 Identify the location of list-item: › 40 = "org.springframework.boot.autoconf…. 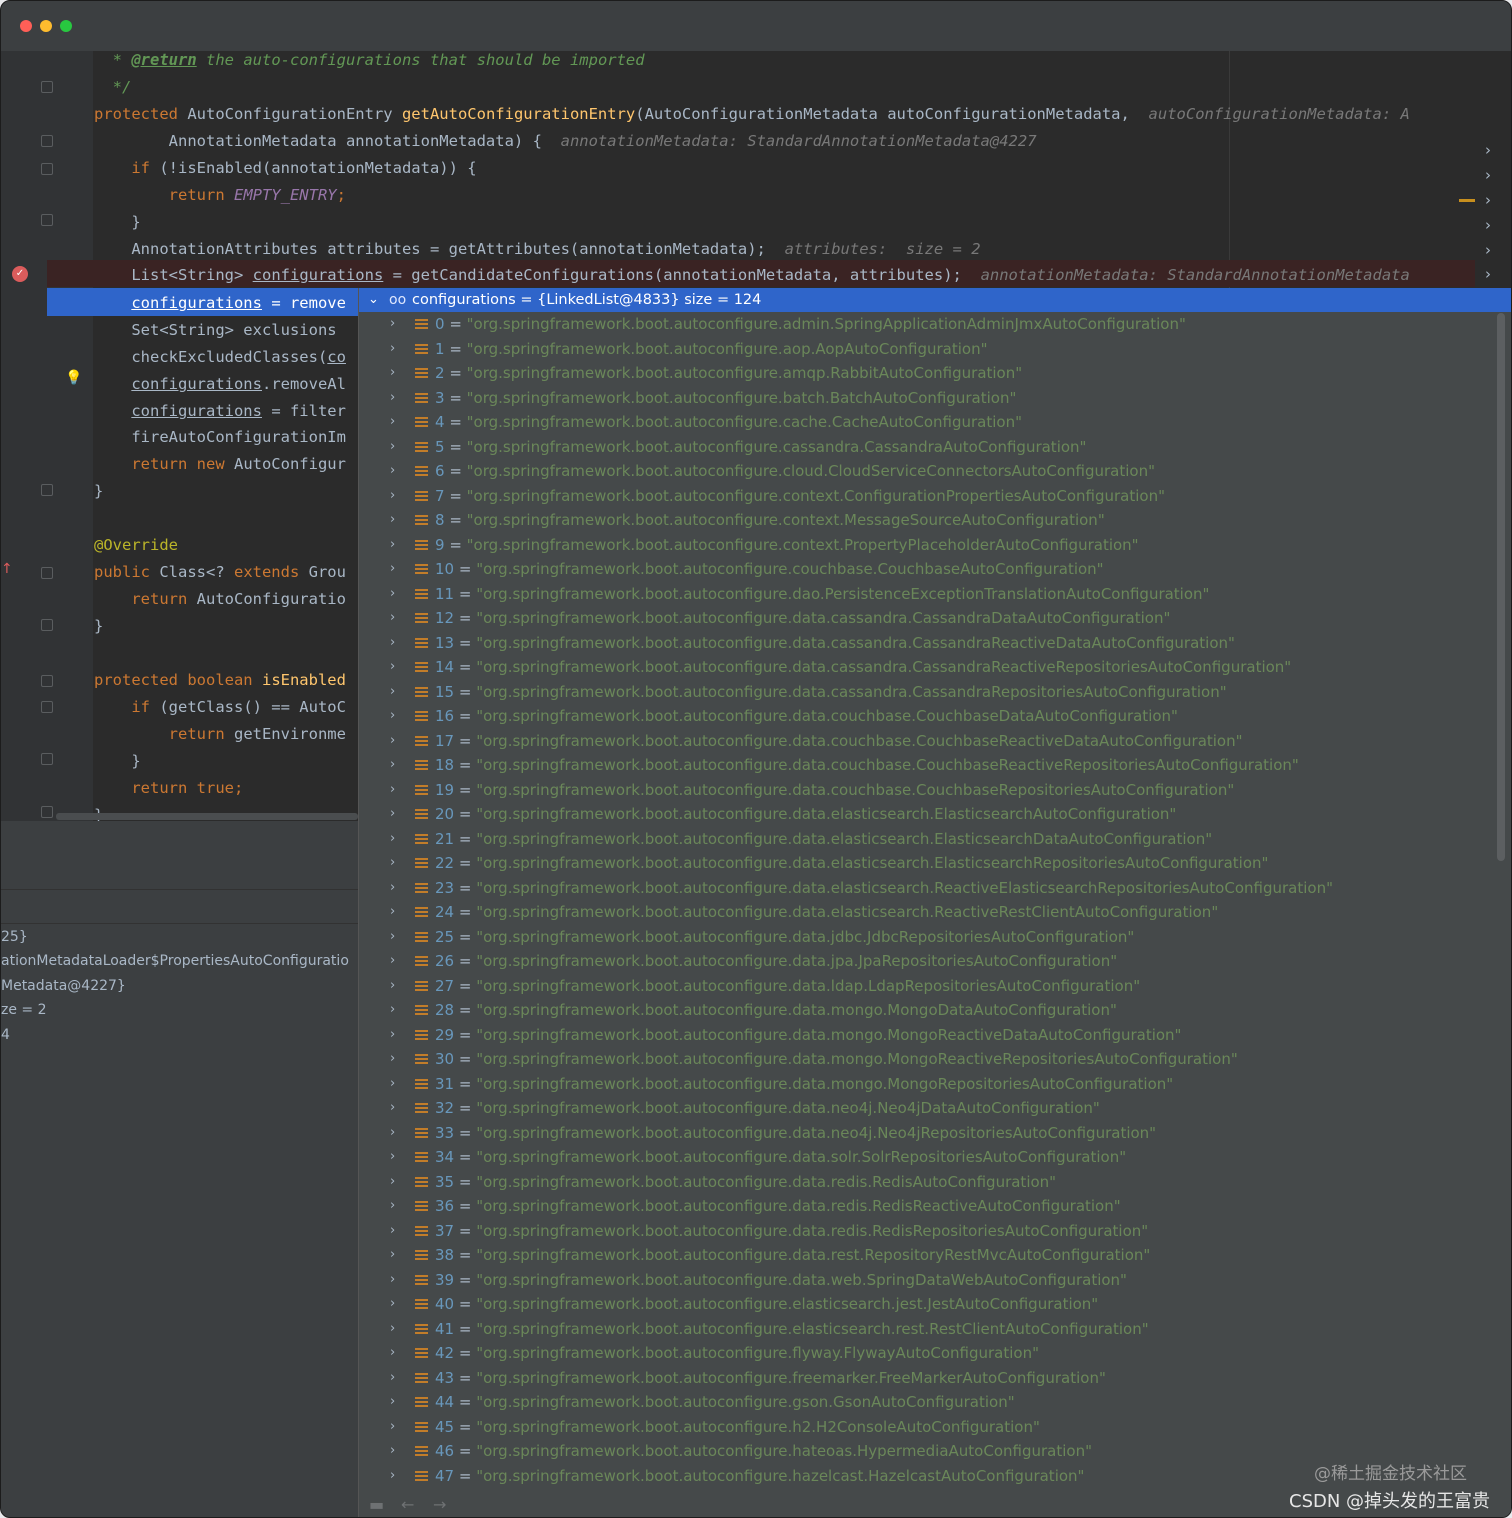
(934, 1304).